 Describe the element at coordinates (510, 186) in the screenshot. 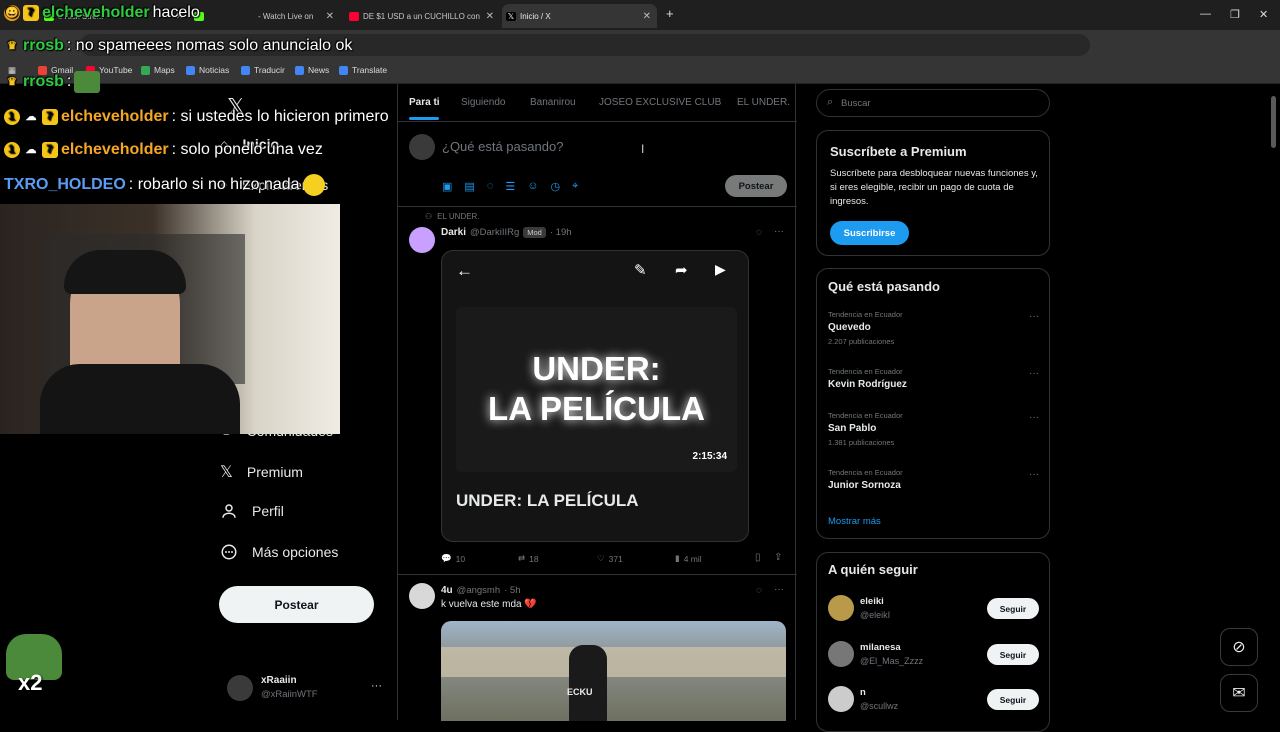

I see `poll-icon: ☰` at that location.